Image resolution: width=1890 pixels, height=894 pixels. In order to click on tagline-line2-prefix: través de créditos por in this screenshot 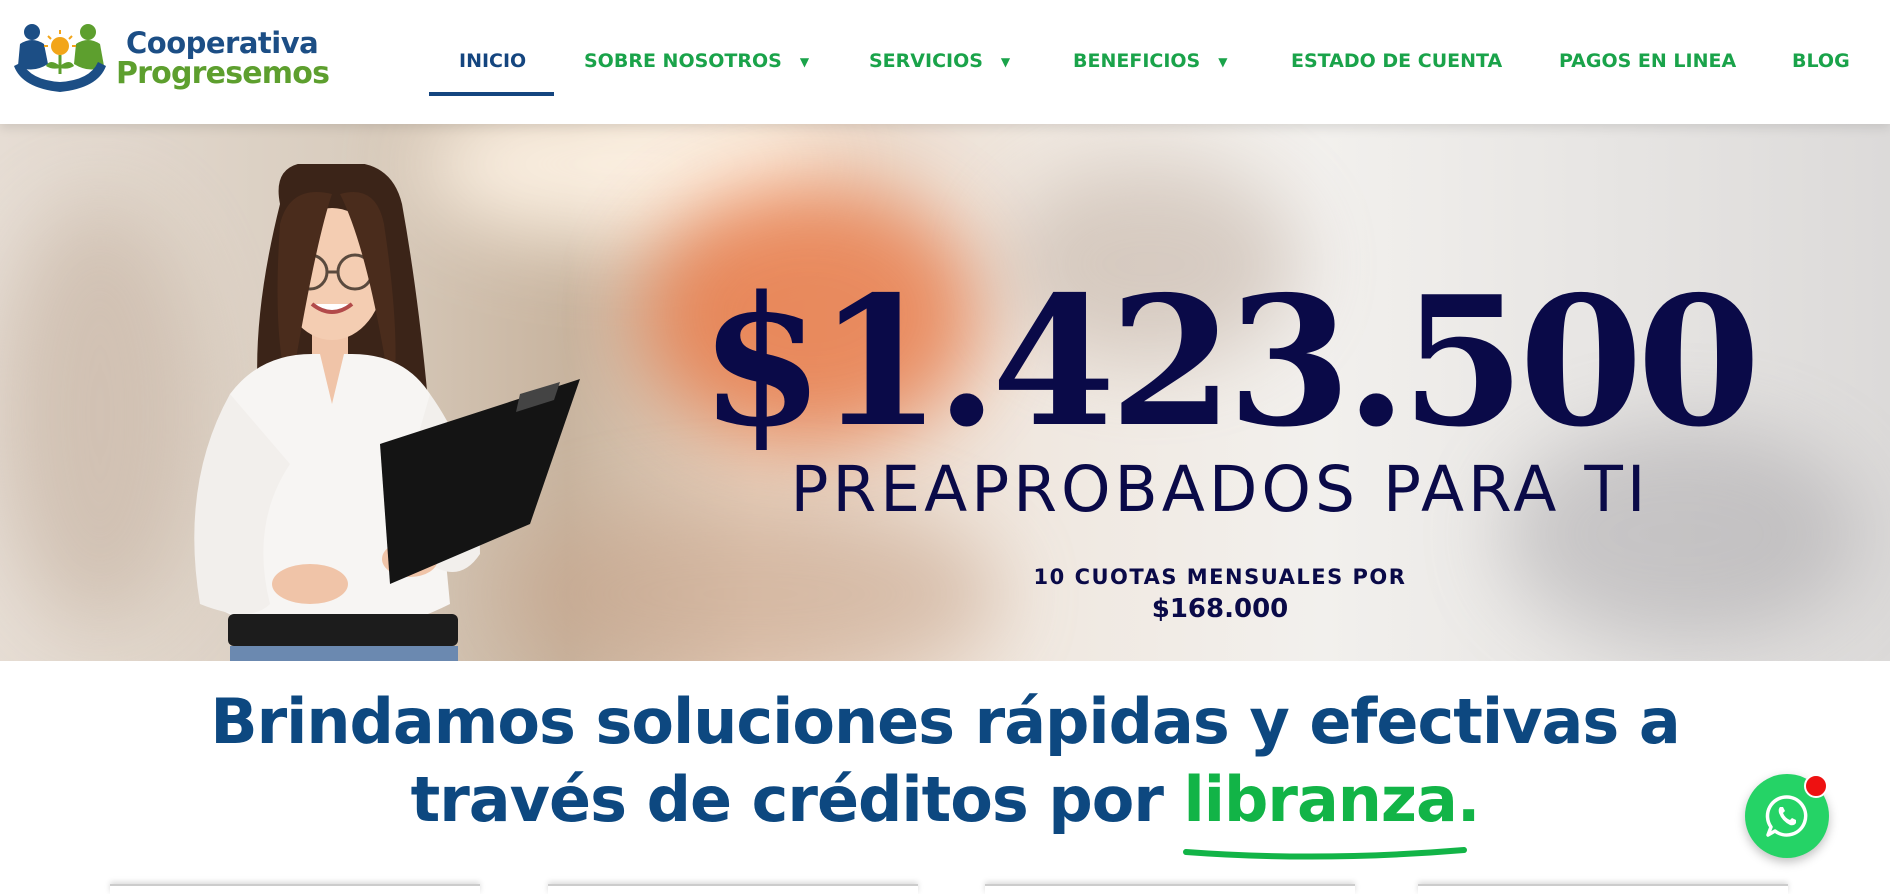, I will do `click(797, 799)`.